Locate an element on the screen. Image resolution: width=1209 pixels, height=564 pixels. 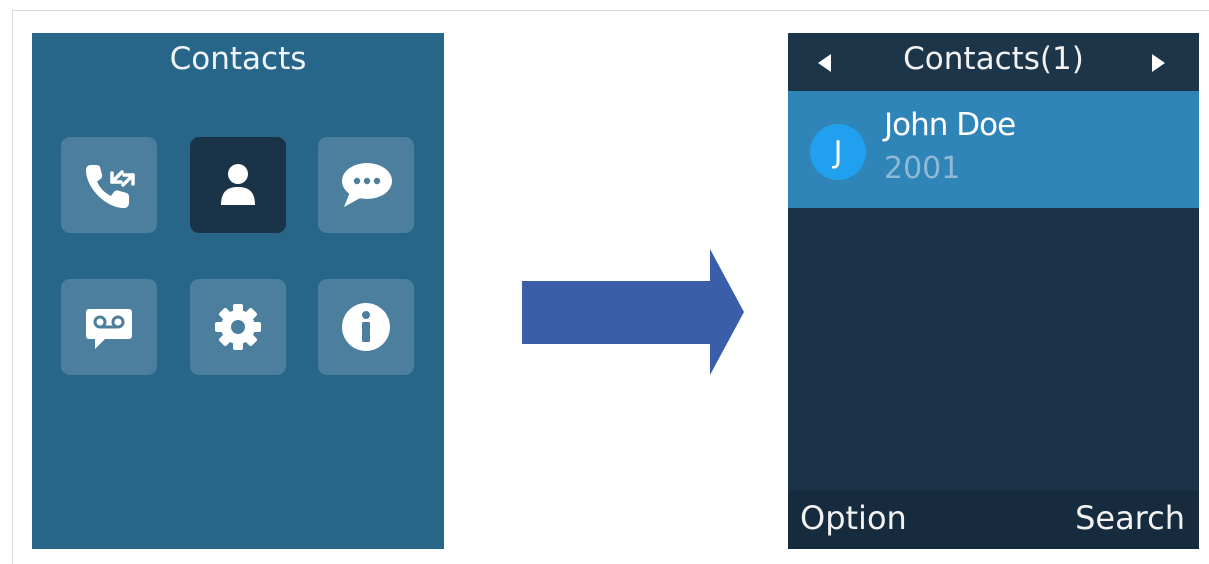
menu-tile-voicemail is located at coordinates (109, 327).